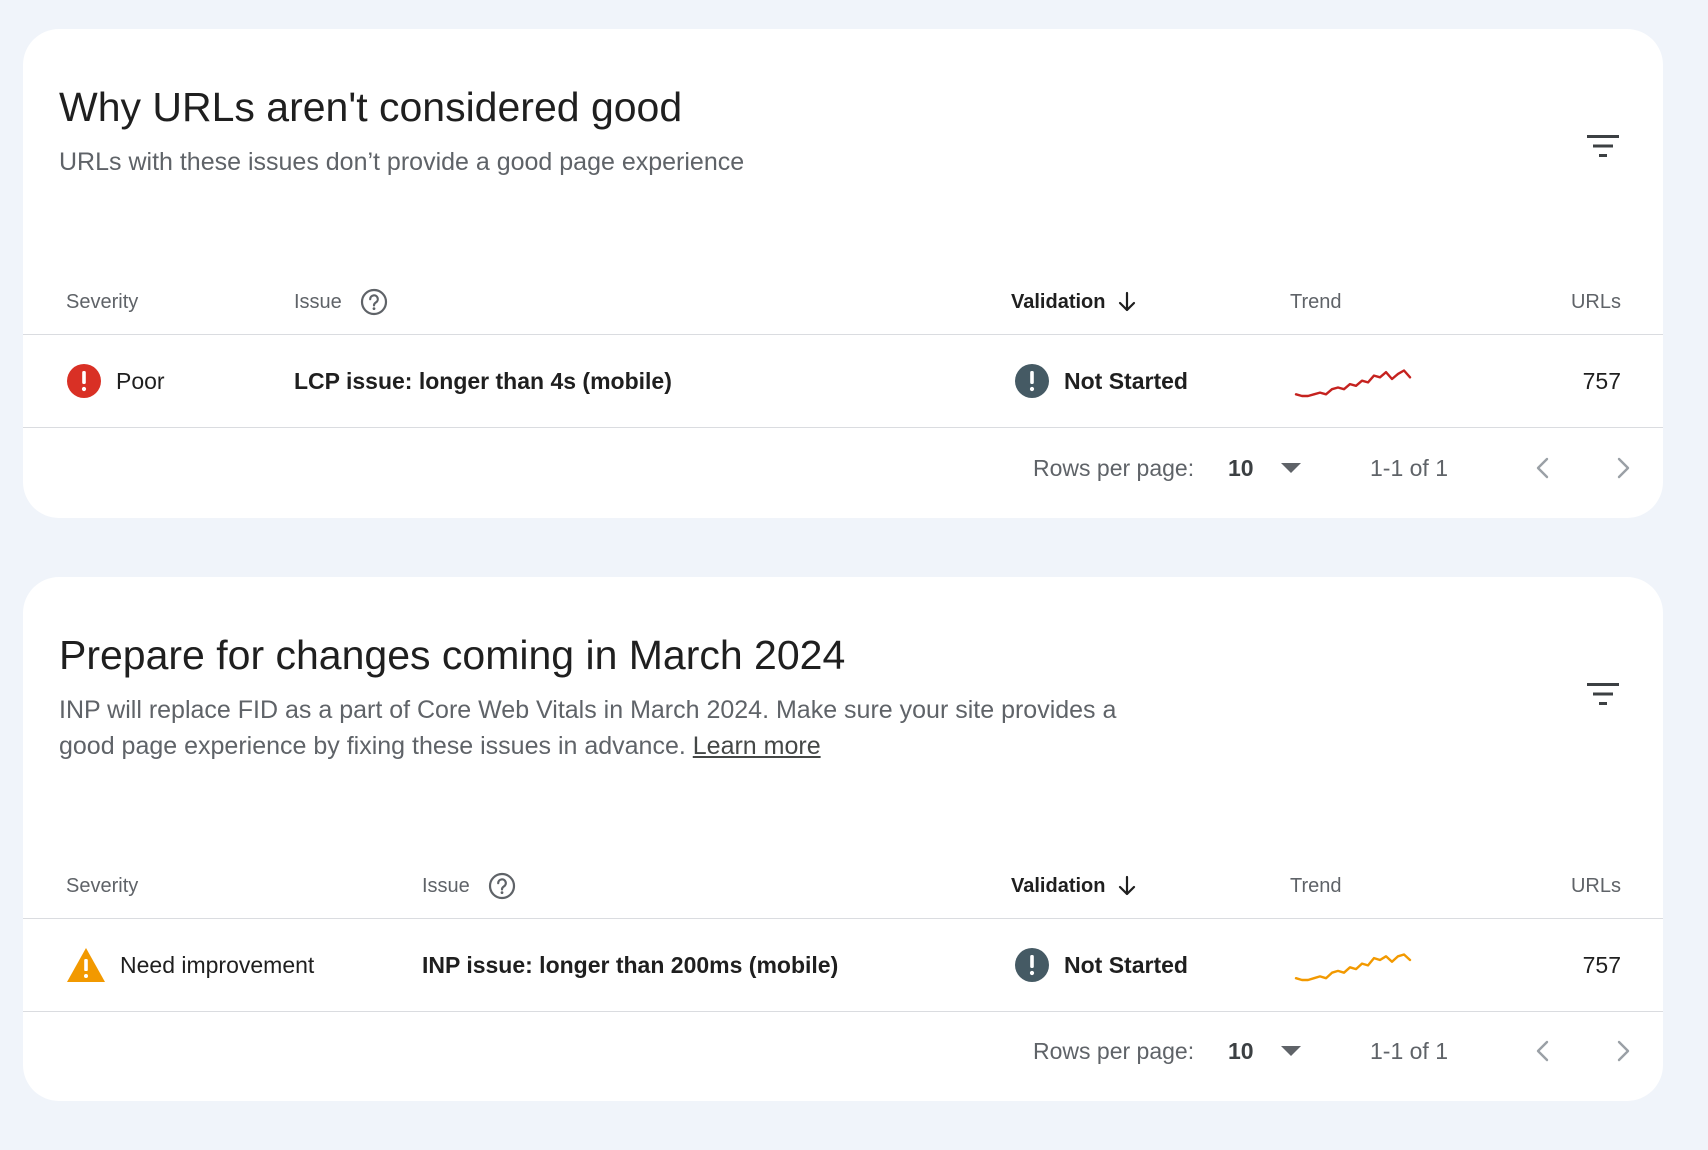 The width and height of the screenshot is (1708, 1150). Describe the element at coordinates (371, 107) in the screenshot. I see `card-title: Why URLs aren't considered good` at that location.